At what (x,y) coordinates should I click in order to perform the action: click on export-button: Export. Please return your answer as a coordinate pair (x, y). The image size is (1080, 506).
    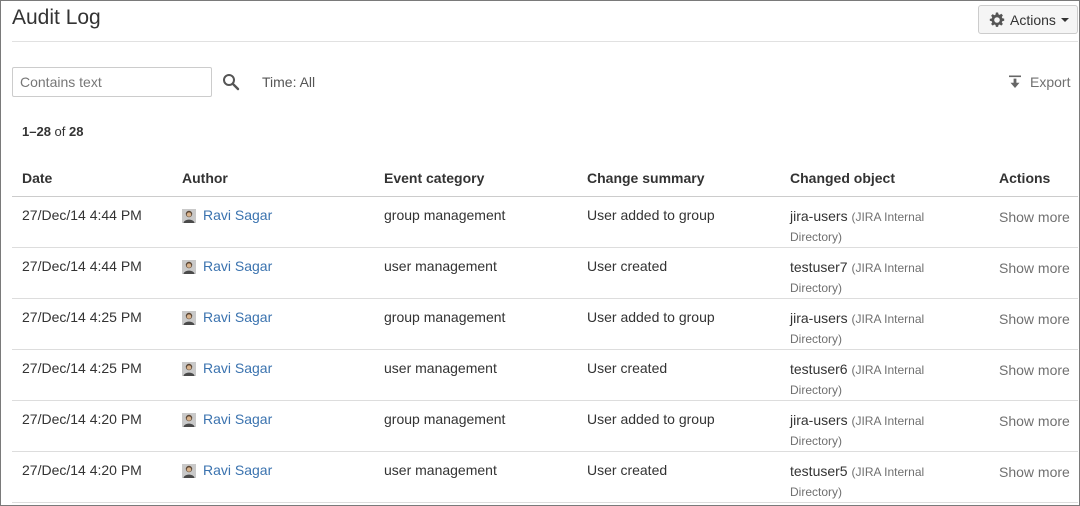
    Looking at the image, I should click on (1039, 82).